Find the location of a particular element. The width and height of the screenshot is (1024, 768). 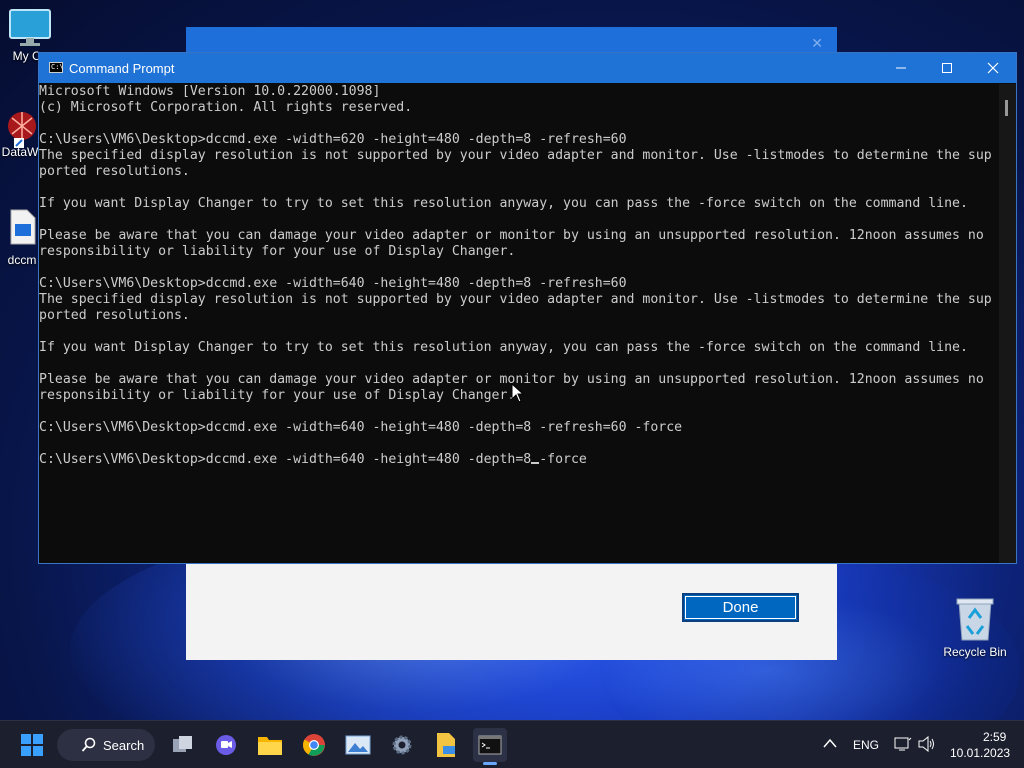

command-prompt-taskbar-button is located at coordinates (490, 745).